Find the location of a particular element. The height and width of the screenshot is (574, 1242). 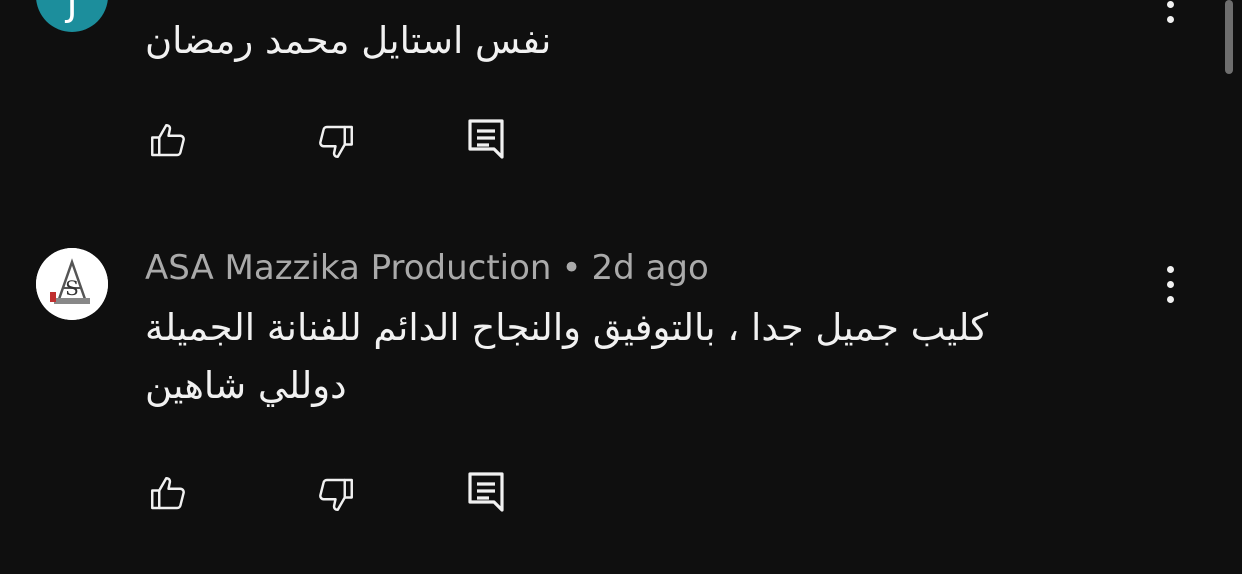

avatar: S is located at coordinates (72, 284).